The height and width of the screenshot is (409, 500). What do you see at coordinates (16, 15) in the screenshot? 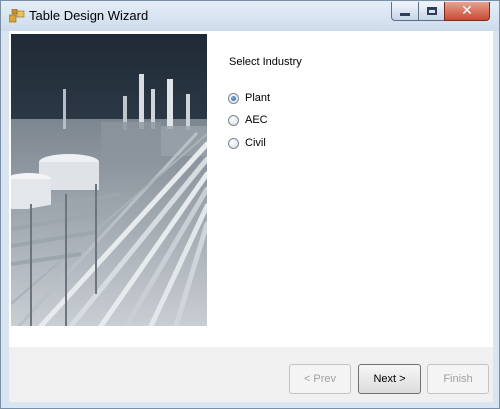
I see `app-icon` at bounding box center [16, 15].